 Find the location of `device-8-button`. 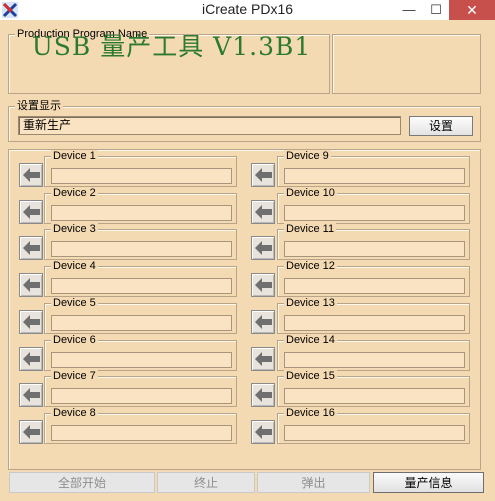

device-8-button is located at coordinates (31, 431).